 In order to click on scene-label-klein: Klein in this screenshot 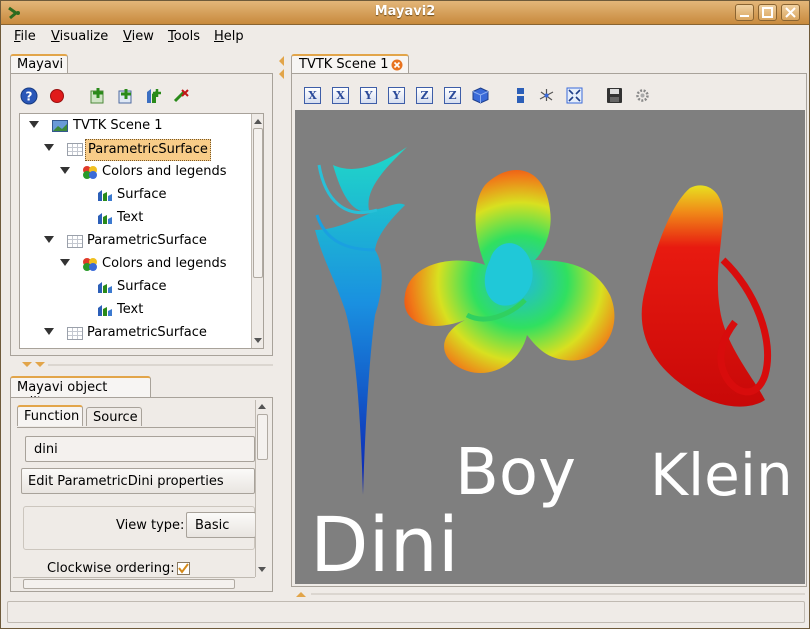, I will do `click(721, 475)`.